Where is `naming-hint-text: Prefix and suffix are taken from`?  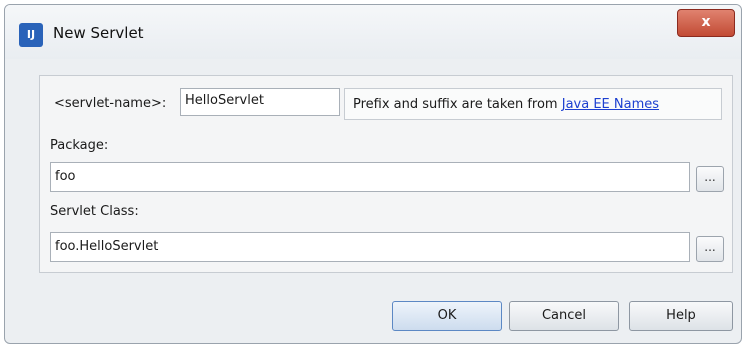
naming-hint-text: Prefix and suffix are taken from is located at coordinates (455, 104).